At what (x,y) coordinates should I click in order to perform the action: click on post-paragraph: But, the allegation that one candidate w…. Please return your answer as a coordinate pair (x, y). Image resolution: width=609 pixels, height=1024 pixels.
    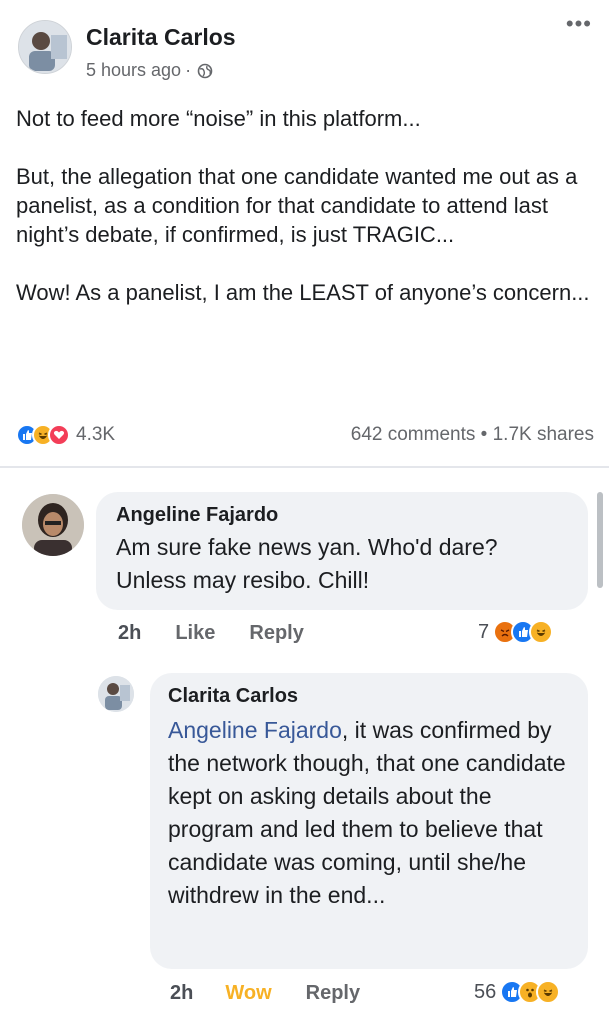
    Looking at the image, I should click on (297, 205).